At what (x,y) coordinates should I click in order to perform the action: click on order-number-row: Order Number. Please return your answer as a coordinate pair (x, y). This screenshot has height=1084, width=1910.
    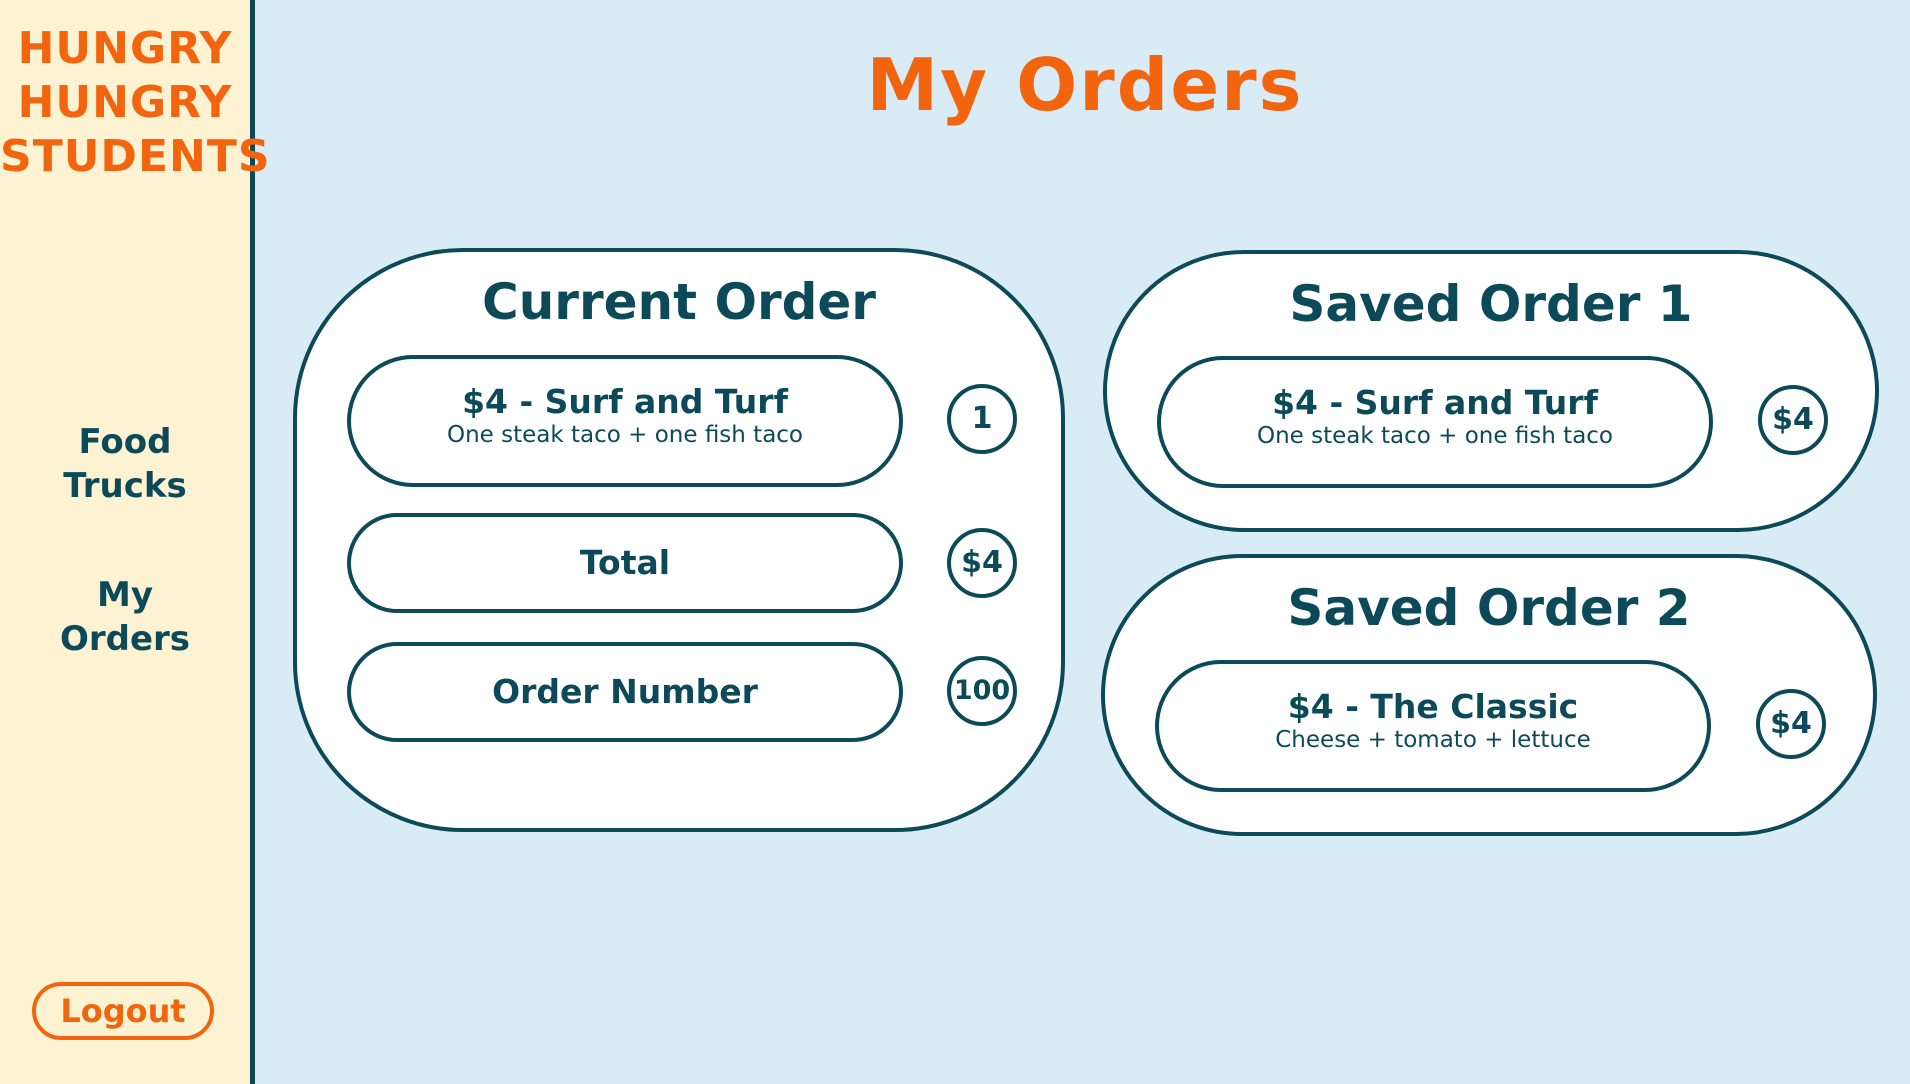
    Looking at the image, I should click on (625, 692).